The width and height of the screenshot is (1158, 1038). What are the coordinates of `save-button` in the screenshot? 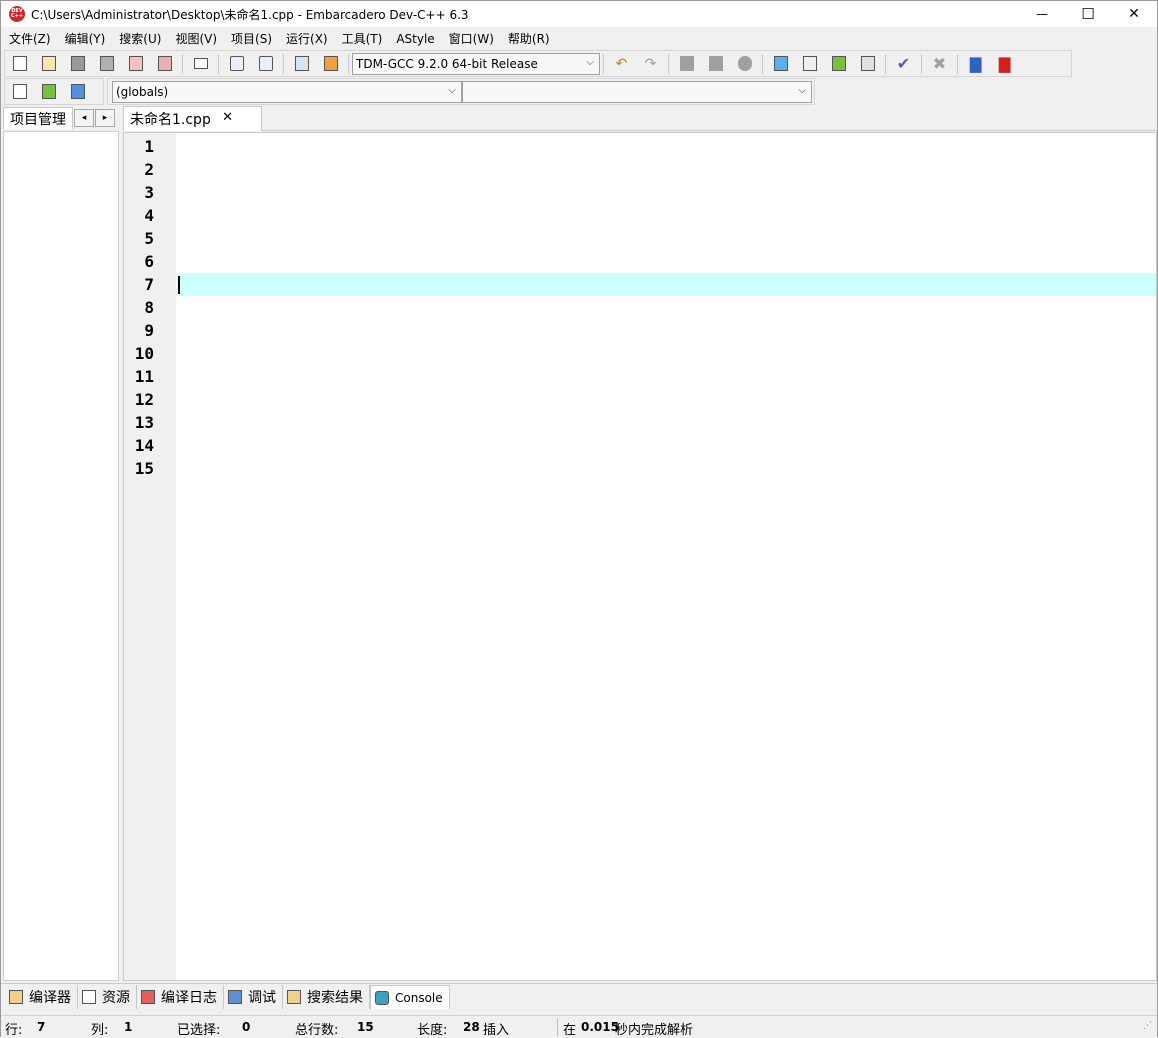 It's located at (77, 63).